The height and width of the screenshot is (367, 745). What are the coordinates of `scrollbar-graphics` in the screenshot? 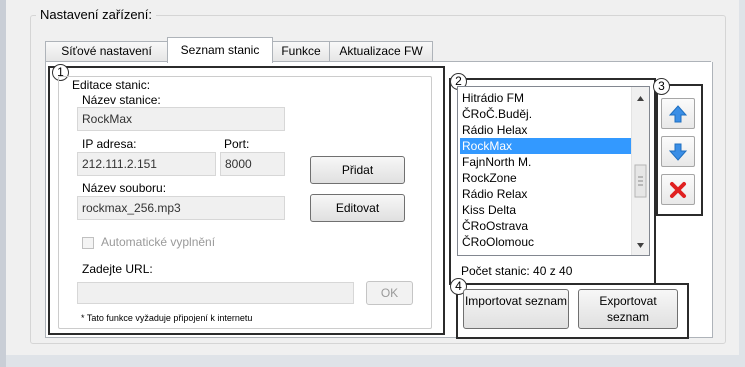 It's located at (640, 172).